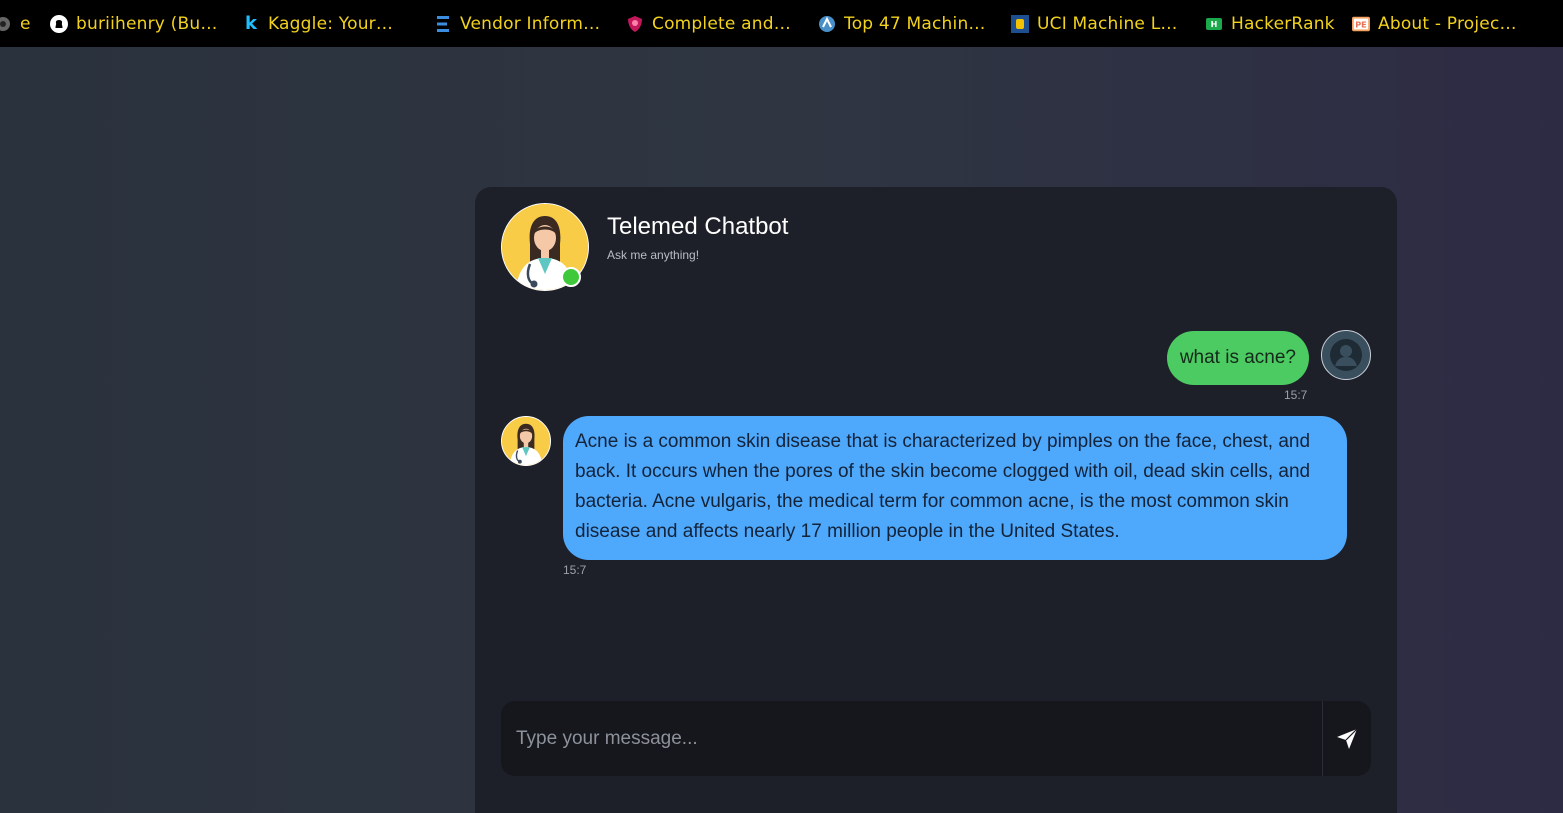 This screenshot has width=1563, height=813. I want to click on chat-title: Telemed Chatbot, so click(698, 226).